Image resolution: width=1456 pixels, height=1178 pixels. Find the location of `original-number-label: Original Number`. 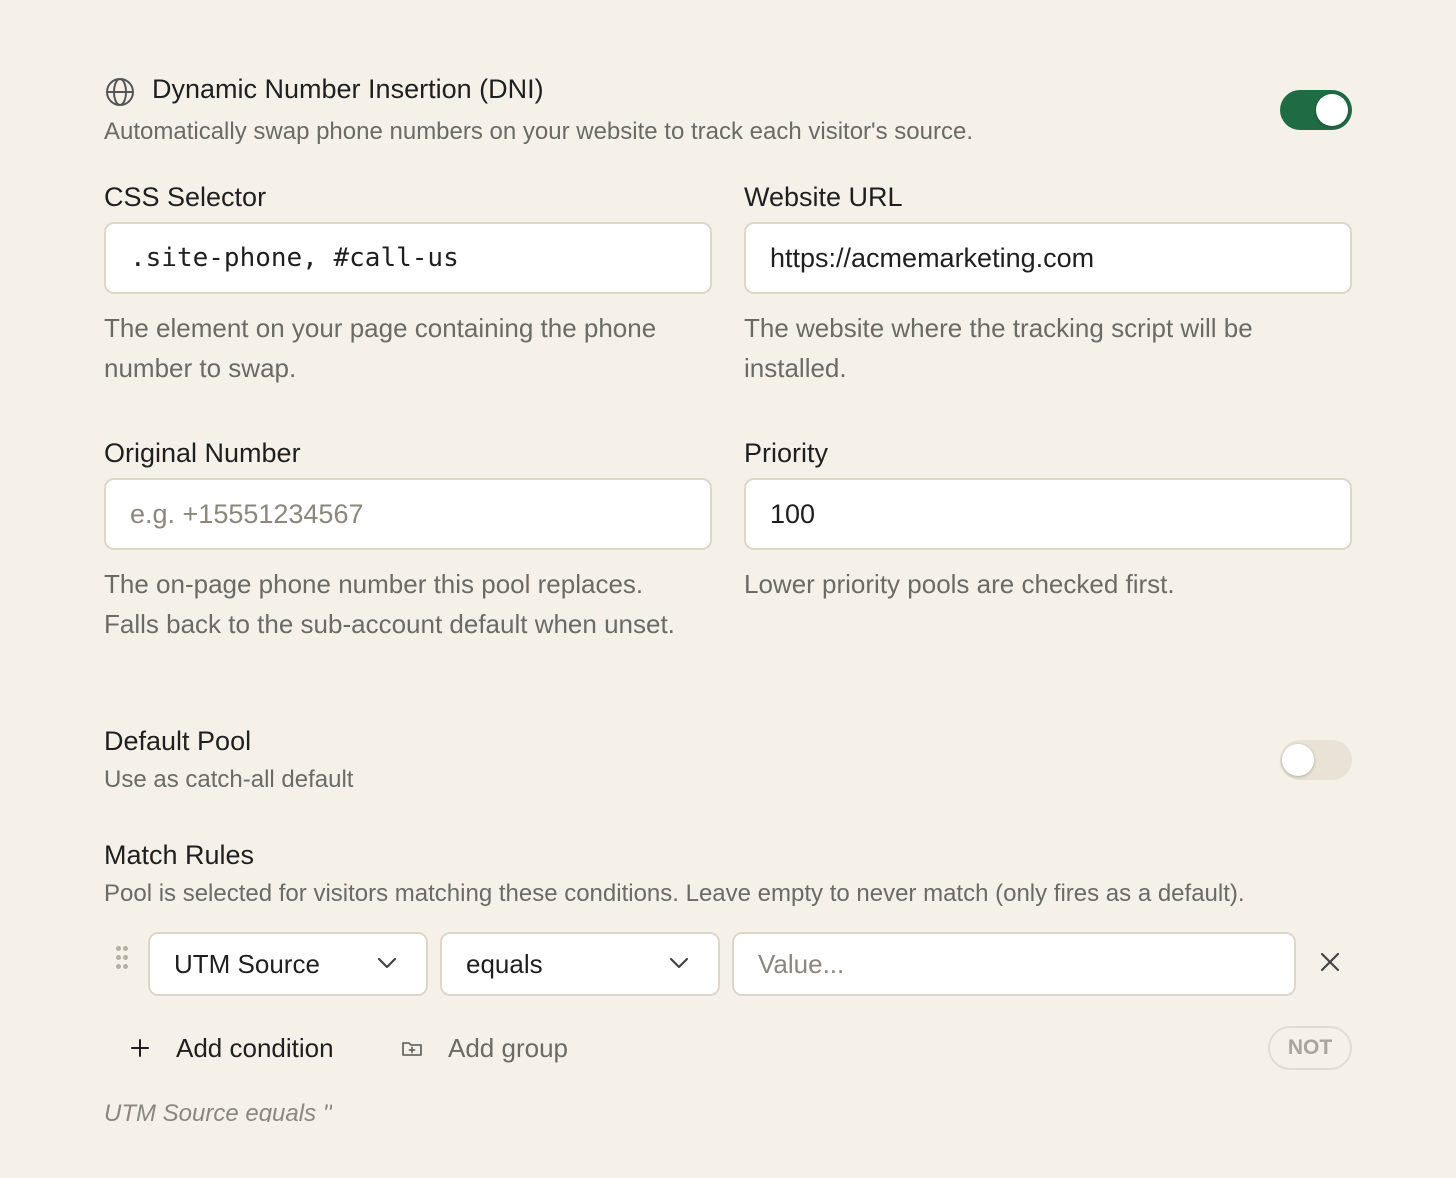

original-number-label: Original Number is located at coordinates (202, 453).